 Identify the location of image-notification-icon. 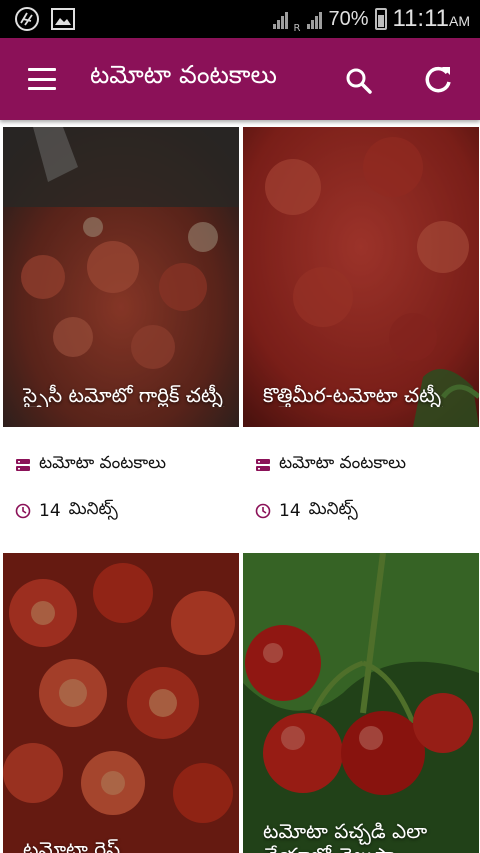
(63, 19).